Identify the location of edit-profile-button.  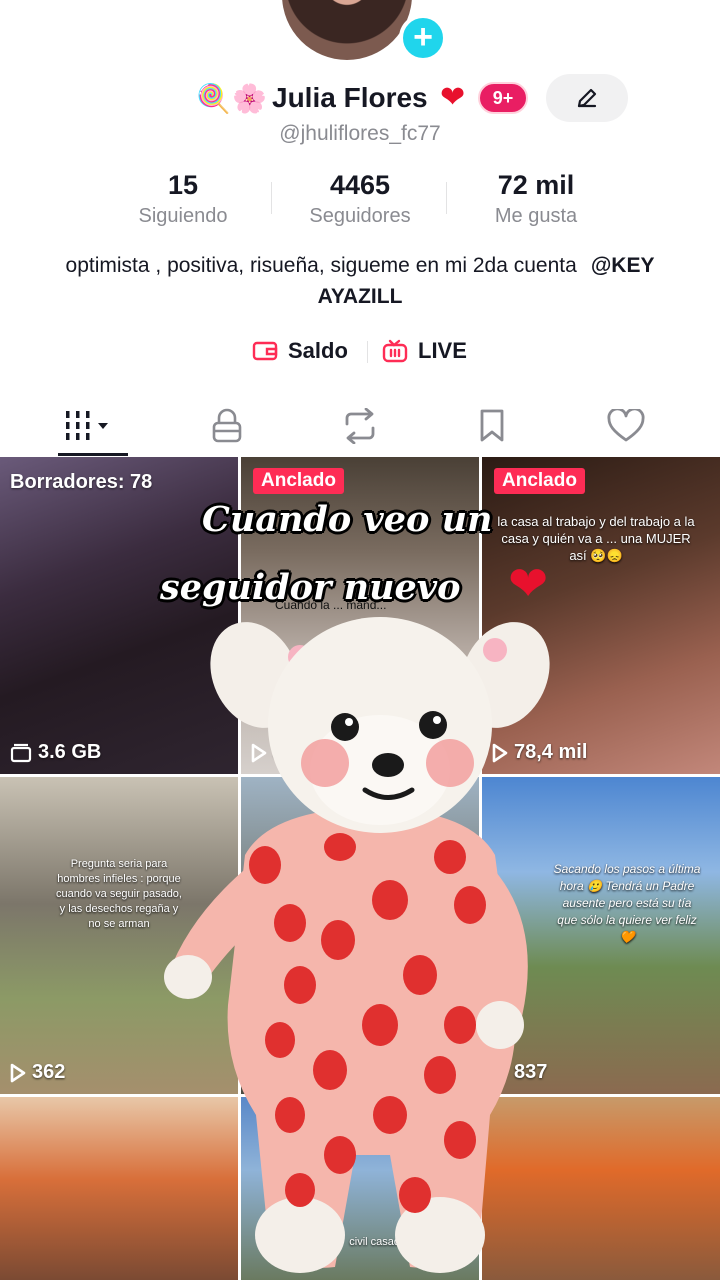
(587, 98).